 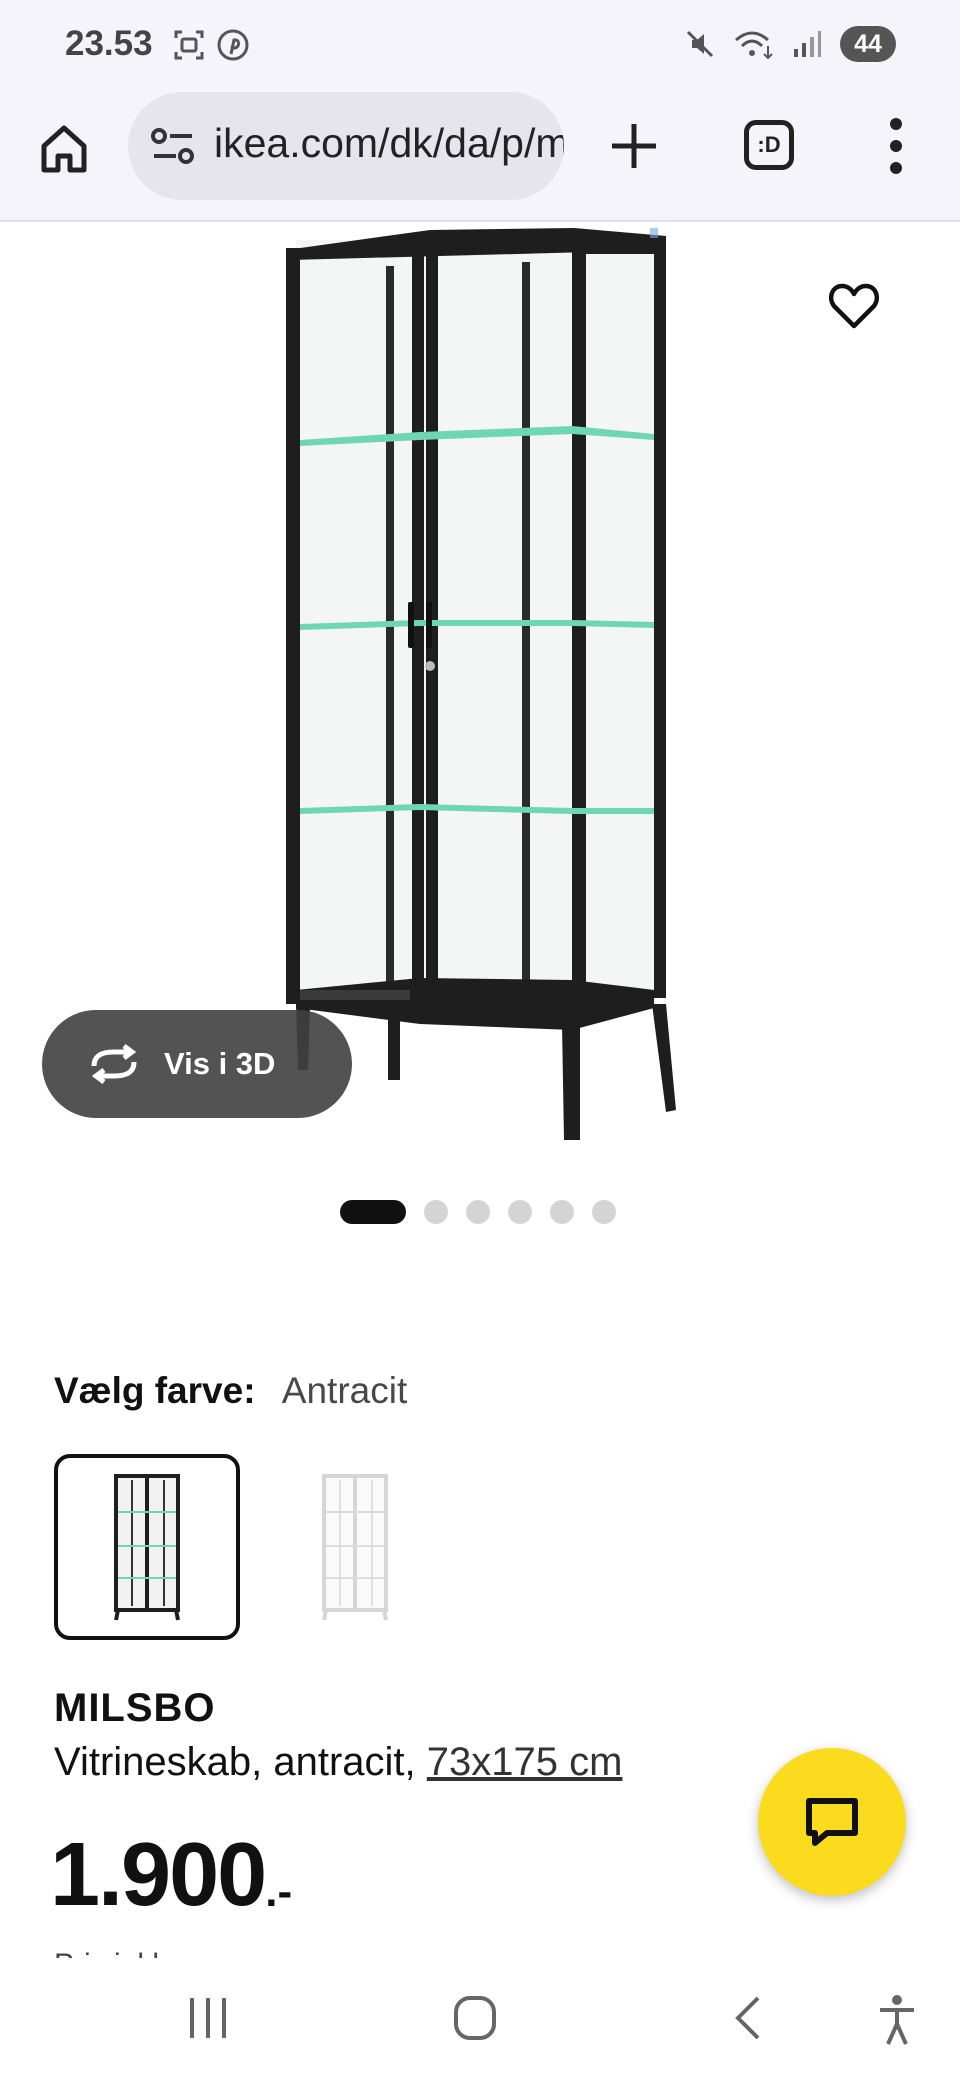 I want to click on rotate-3d-icon, so click(x=114, y=1064).